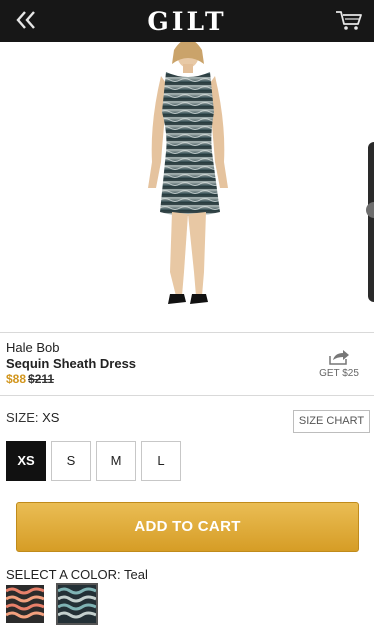 This screenshot has width=374, height=634. What do you see at coordinates (22, 417) in the screenshot?
I see `size-label-key: SIZE:` at bounding box center [22, 417].